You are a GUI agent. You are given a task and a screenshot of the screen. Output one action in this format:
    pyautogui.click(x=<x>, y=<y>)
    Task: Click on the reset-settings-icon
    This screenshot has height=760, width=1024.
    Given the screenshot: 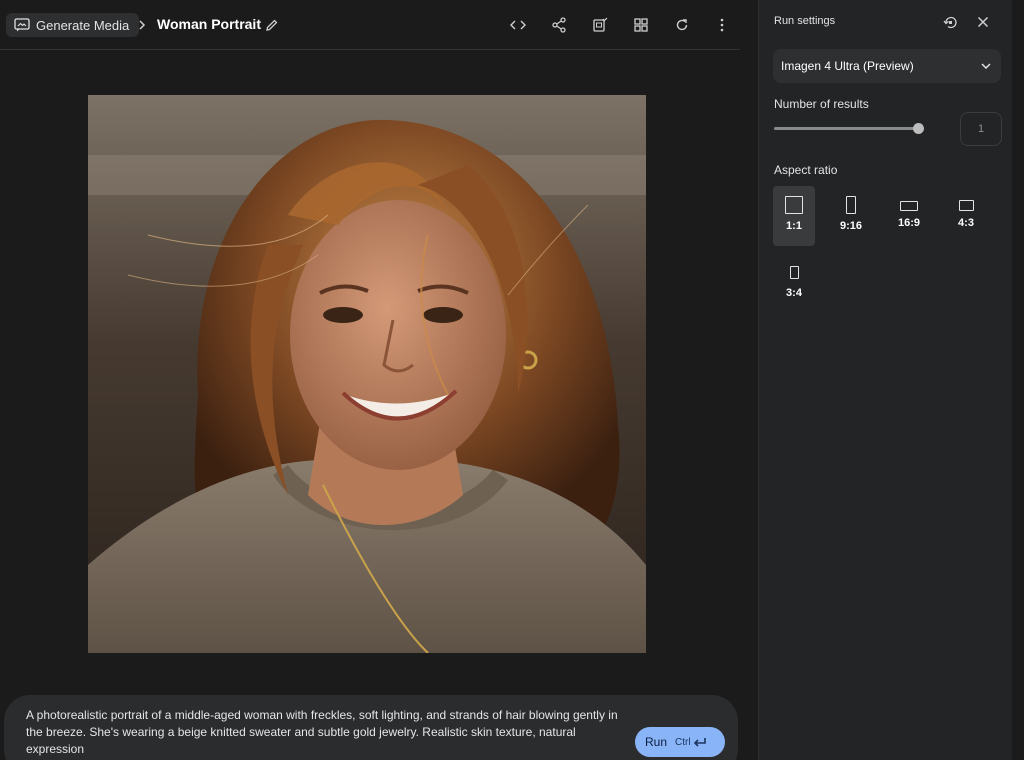 What is the action you would take?
    pyautogui.click(x=950, y=22)
    